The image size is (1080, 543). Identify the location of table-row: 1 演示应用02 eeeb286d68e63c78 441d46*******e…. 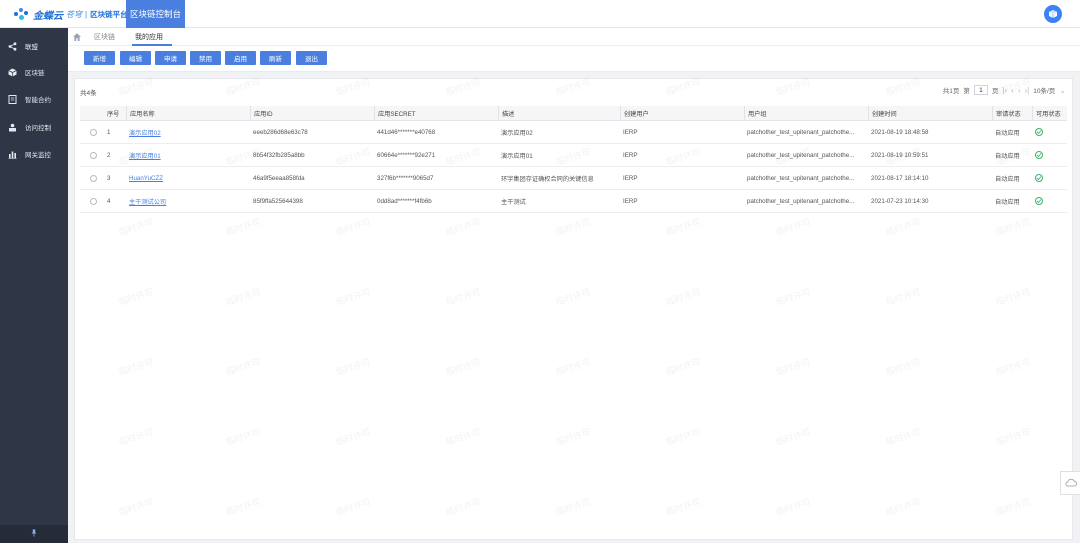
(573, 132).